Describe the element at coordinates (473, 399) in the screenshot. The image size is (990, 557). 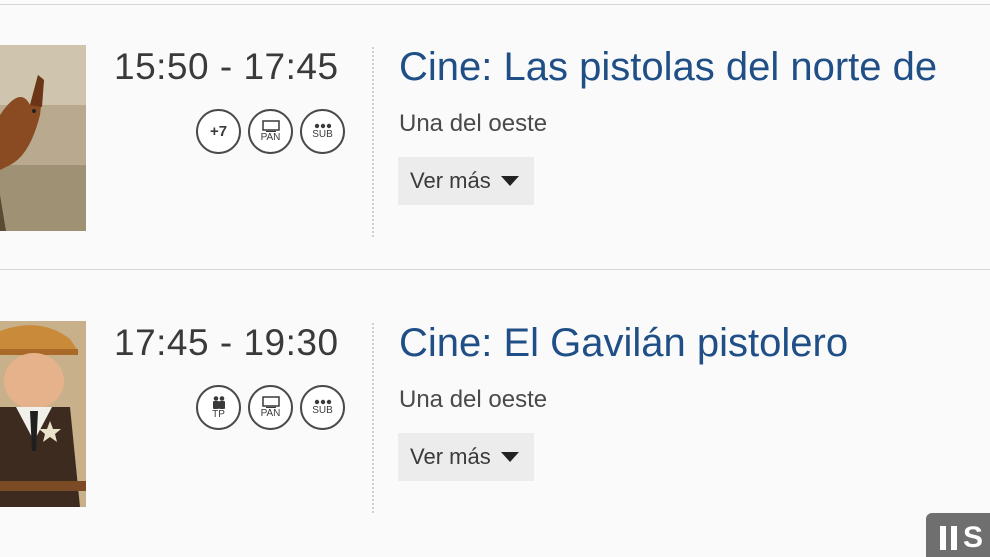
I see `programme-genre: Una del oeste` at that location.